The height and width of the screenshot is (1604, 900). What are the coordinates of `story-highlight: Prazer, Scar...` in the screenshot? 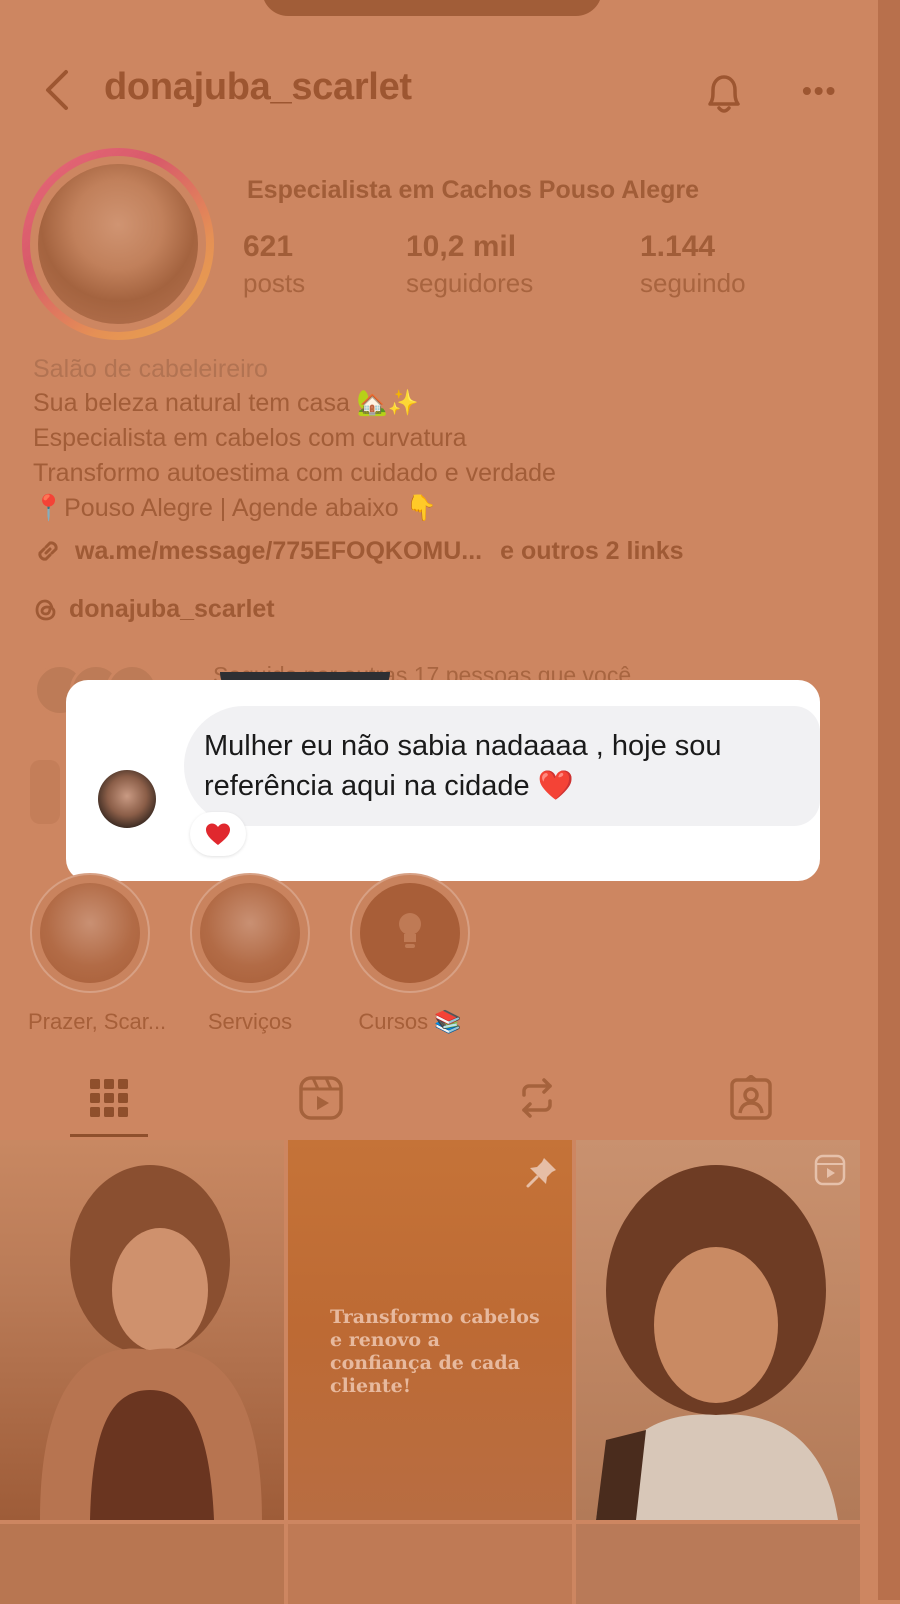 It's located at (97, 954).